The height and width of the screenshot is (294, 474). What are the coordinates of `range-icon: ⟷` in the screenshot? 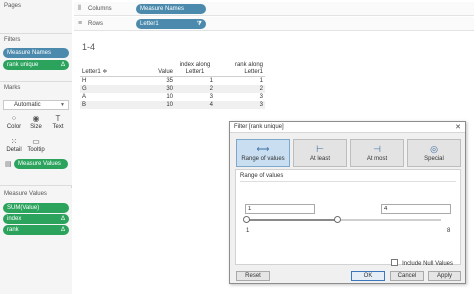 It's located at (263, 149).